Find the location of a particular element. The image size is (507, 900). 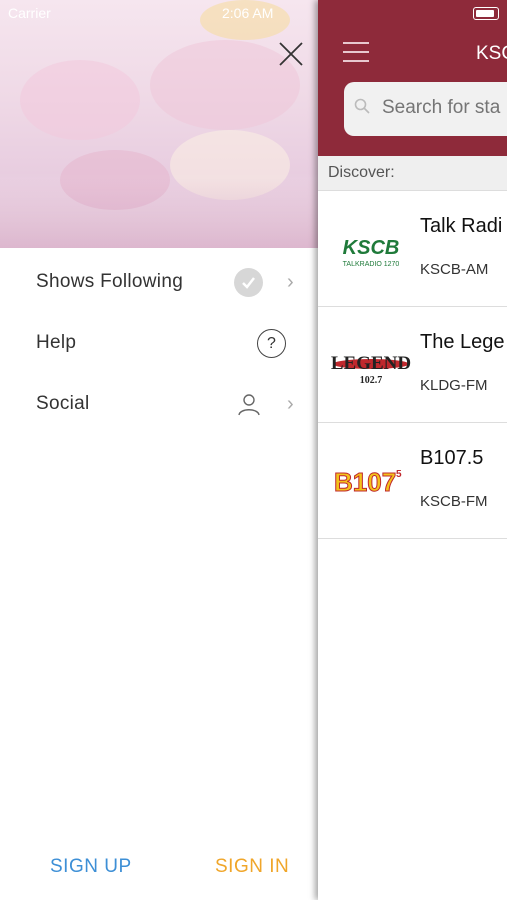

logo-text: LEGEND is located at coordinates (371, 363).